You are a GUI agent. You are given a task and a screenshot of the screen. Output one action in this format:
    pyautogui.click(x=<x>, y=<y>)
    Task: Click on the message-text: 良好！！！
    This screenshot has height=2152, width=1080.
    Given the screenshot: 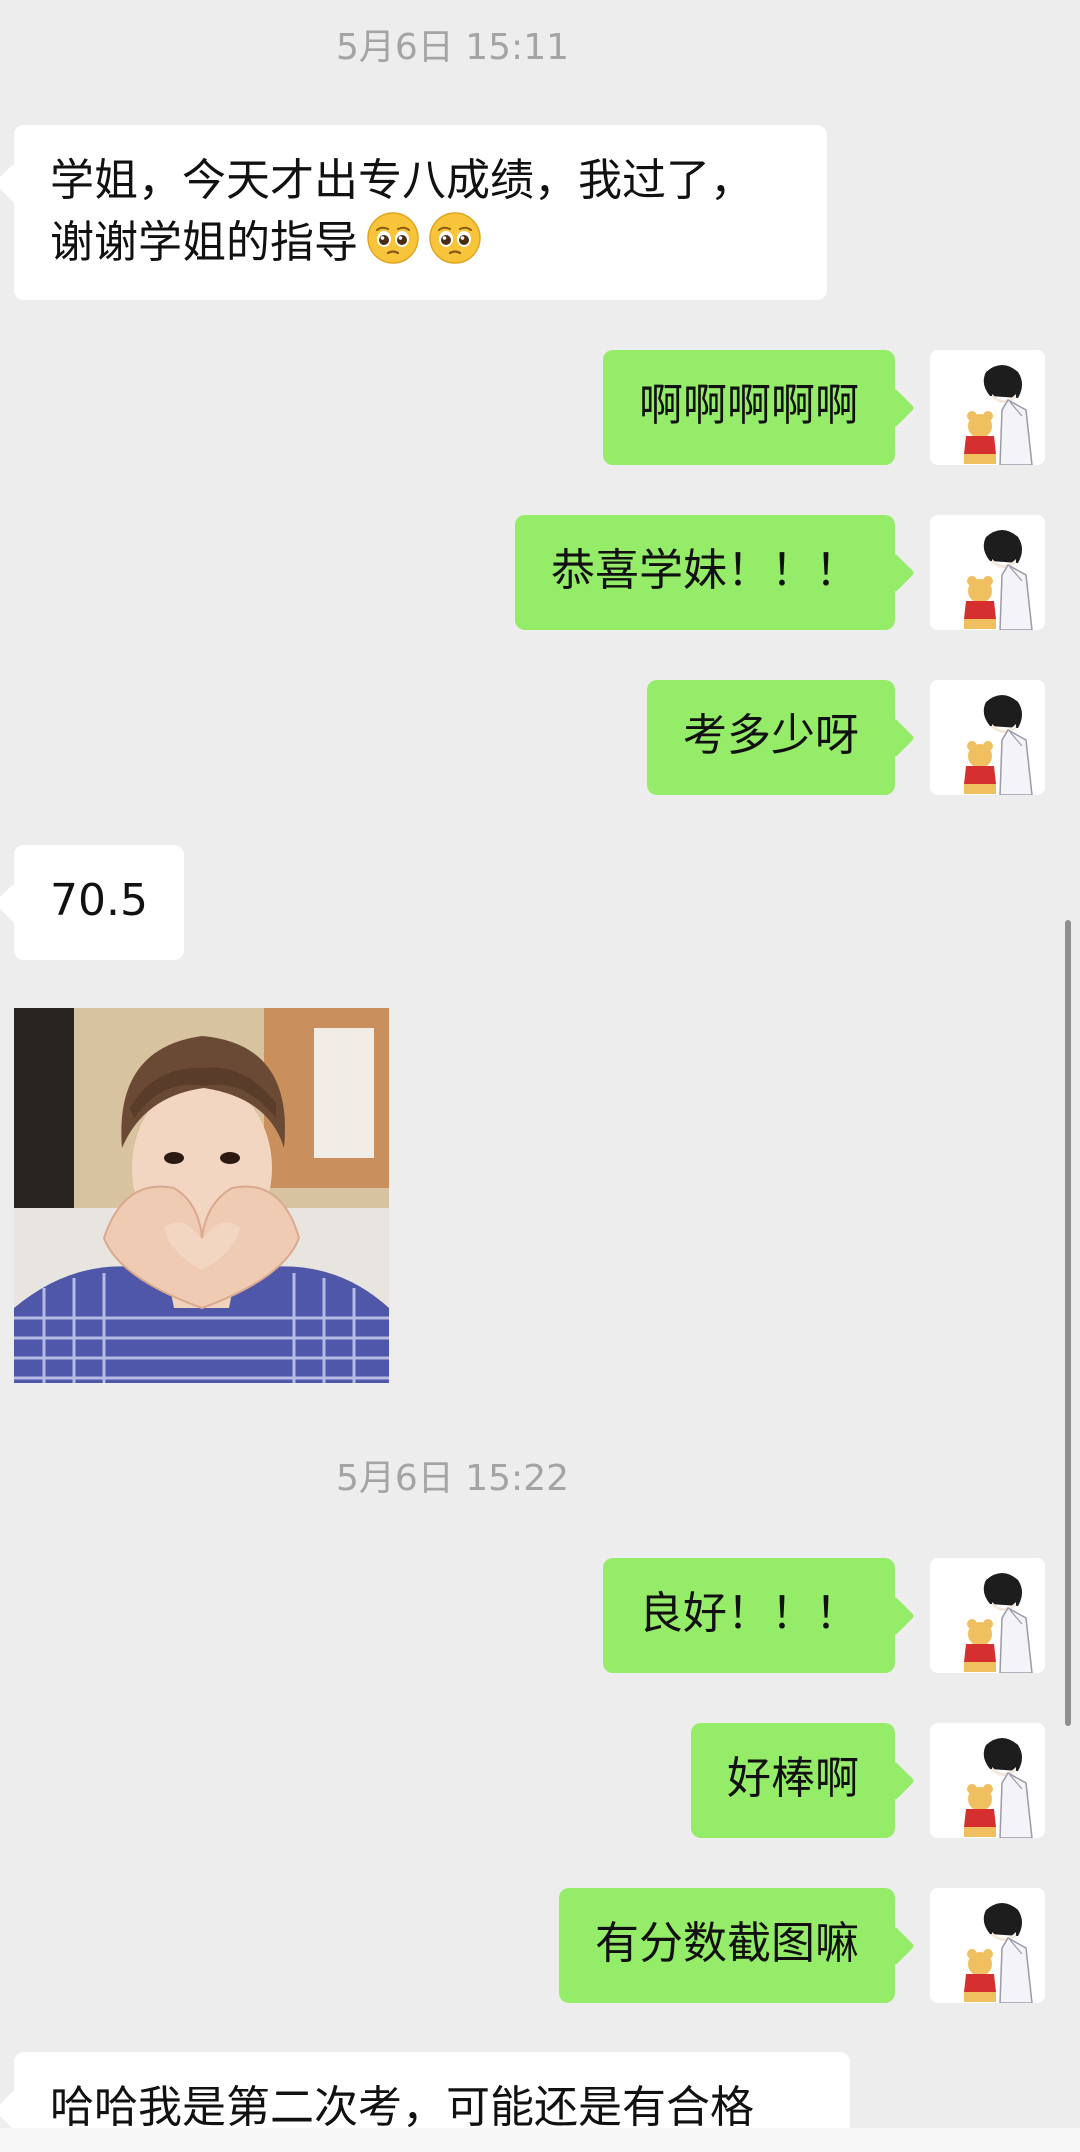 What is the action you would take?
    pyautogui.click(x=749, y=1613)
    